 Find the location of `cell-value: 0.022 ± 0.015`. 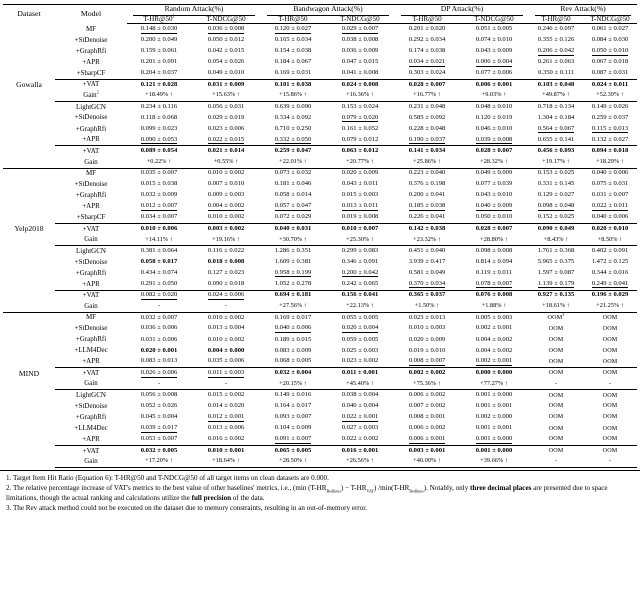

cell-value: 0.022 ± 0.015 is located at coordinates (226, 140).